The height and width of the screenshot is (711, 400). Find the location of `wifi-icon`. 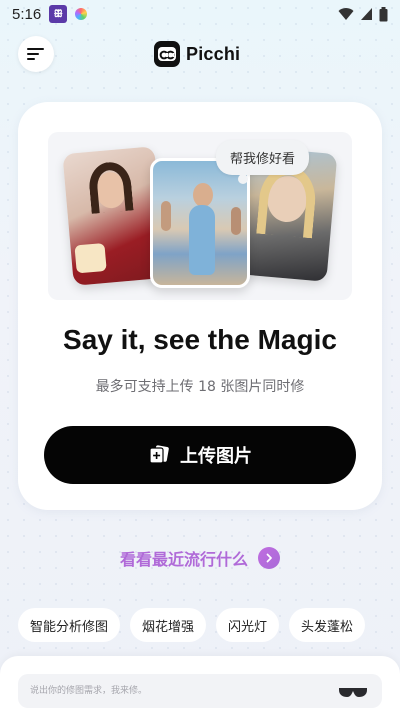

wifi-icon is located at coordinates (346, 14).